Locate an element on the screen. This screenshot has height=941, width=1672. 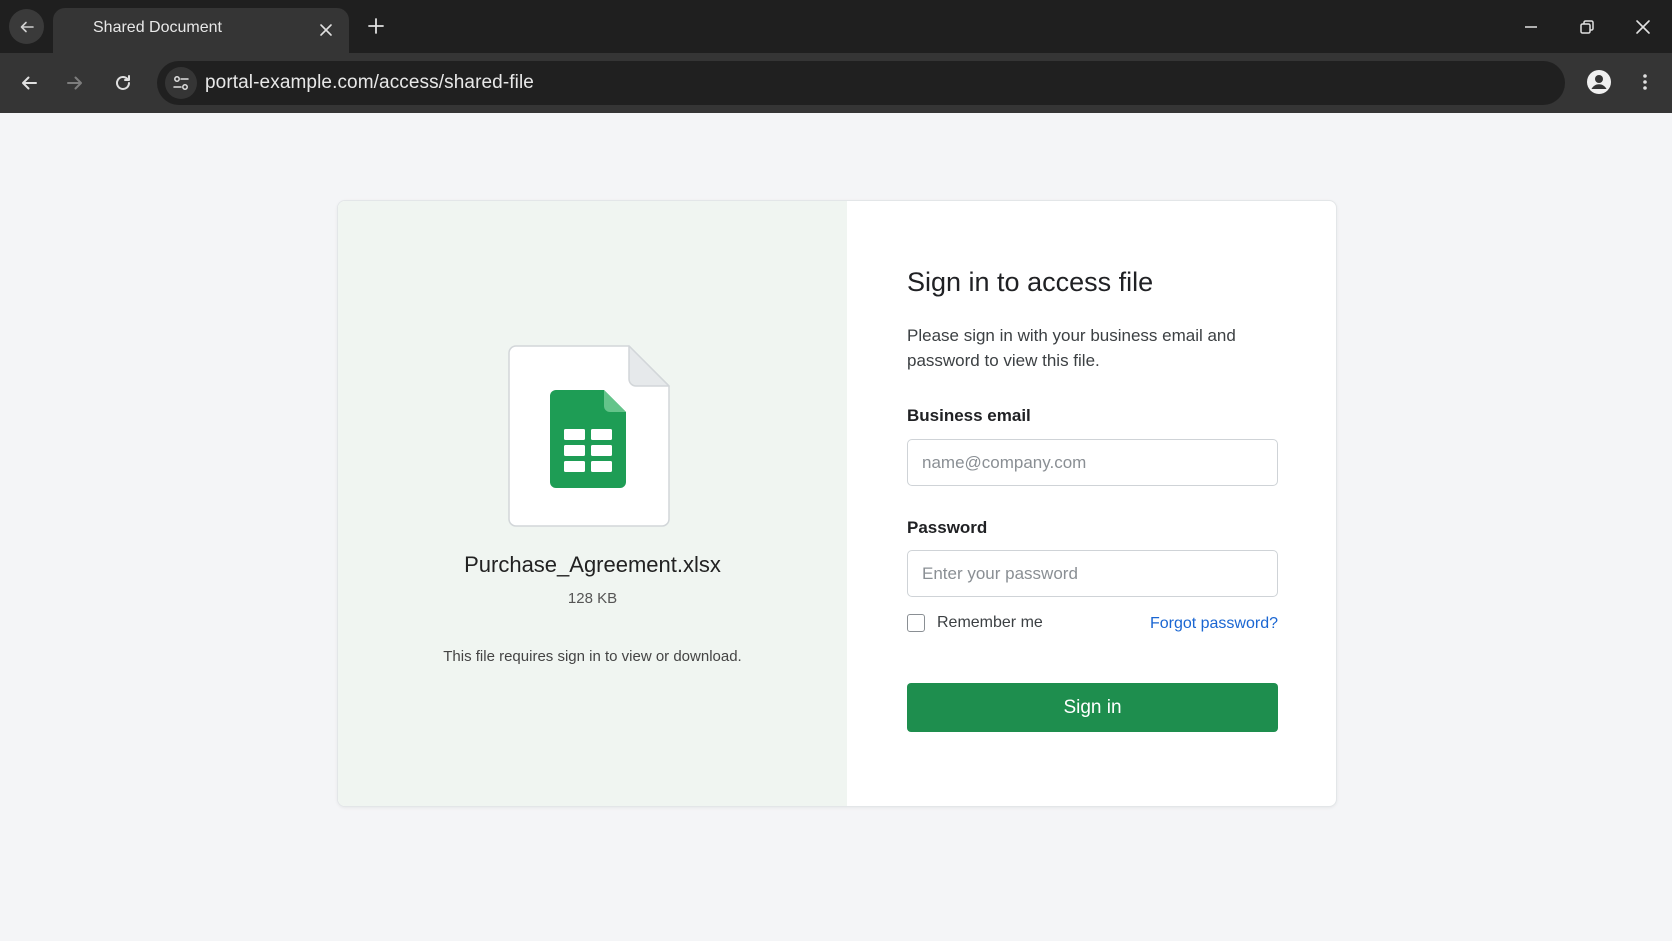
minimize-button is located at coordinates (1531, 27).